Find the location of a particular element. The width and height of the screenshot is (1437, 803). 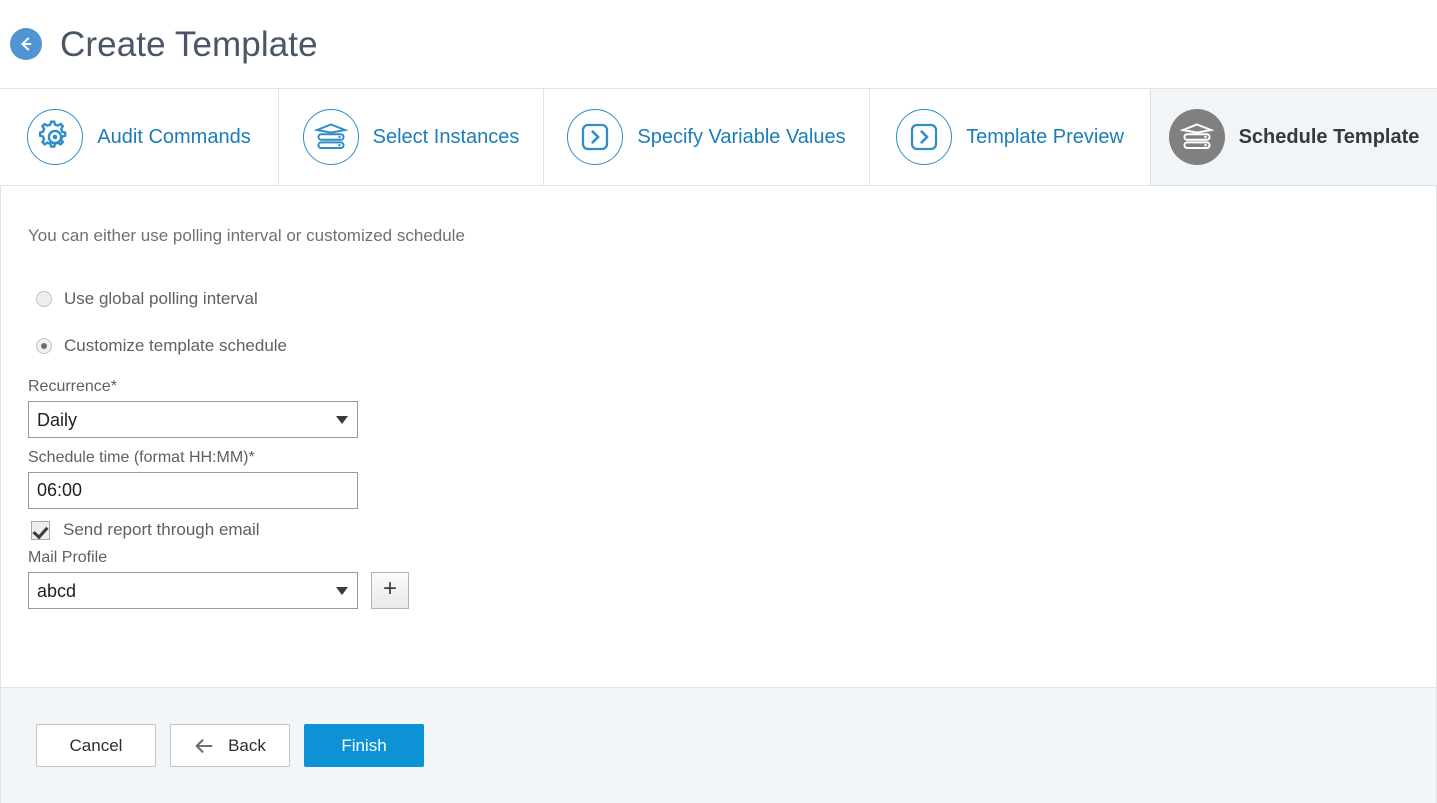

tab-label: Template Preview is located at coordinates (1045, 136).